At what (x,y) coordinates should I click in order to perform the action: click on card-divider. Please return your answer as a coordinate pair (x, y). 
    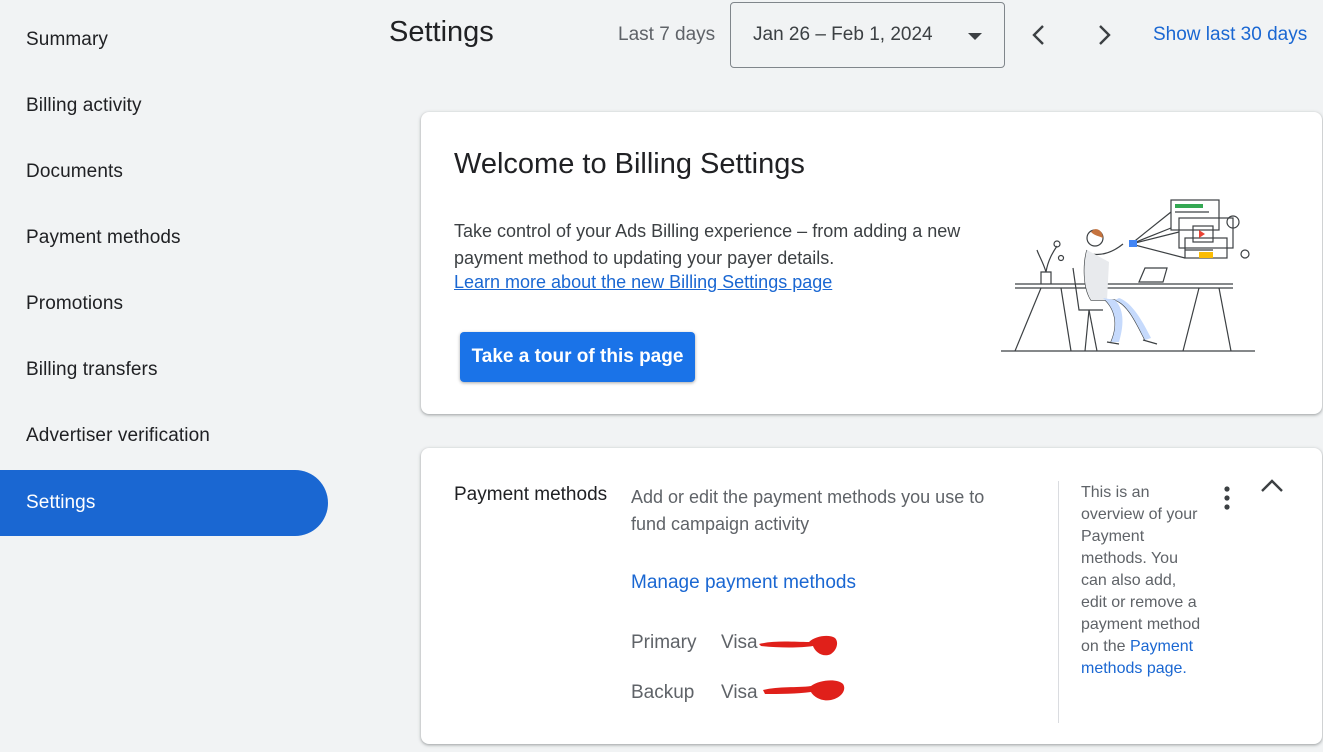
    Looking at the image, I should click on (1058, 602).